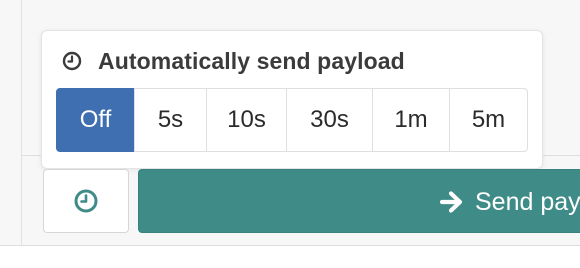  What do you see at coordinates (170, 120) in the screenshot?
I see `interval-option-5s: 5s` at bounding box center [170, 120].